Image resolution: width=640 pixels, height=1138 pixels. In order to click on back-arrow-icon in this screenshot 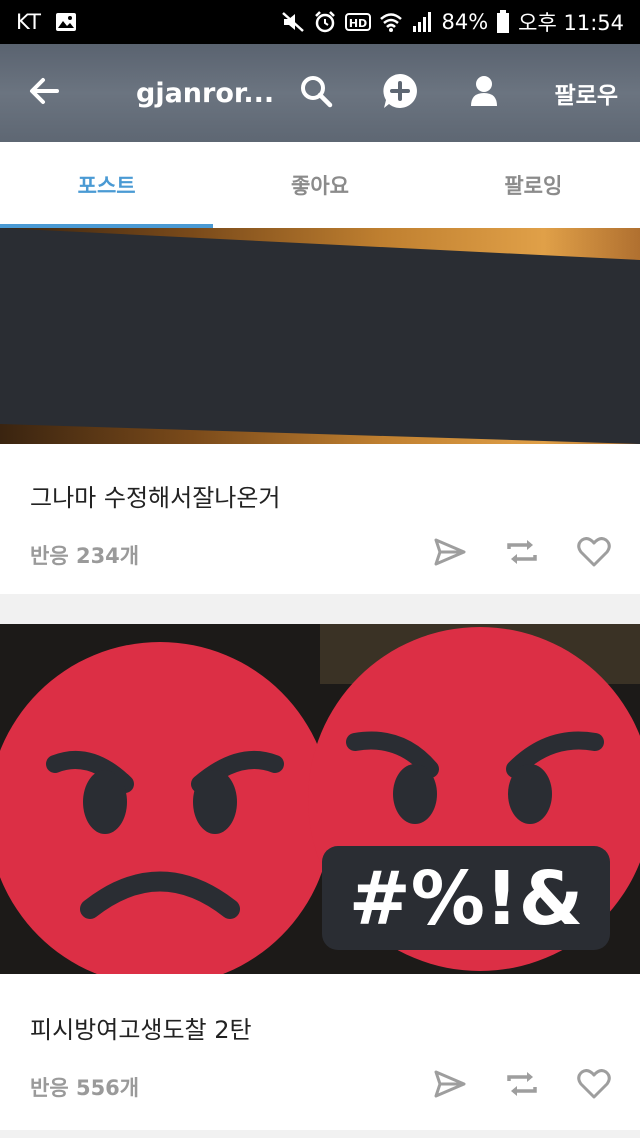, I will do `click(44, 93)`.